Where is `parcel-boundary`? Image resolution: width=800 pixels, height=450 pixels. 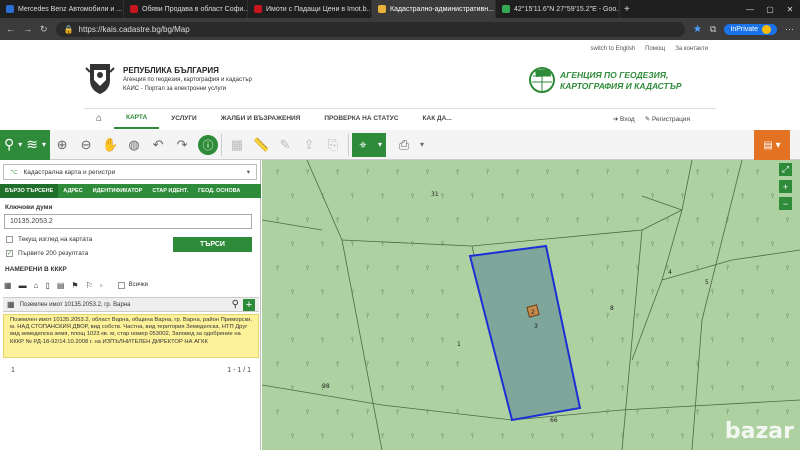
parcel-boundary is located at coordinates (292, 225).